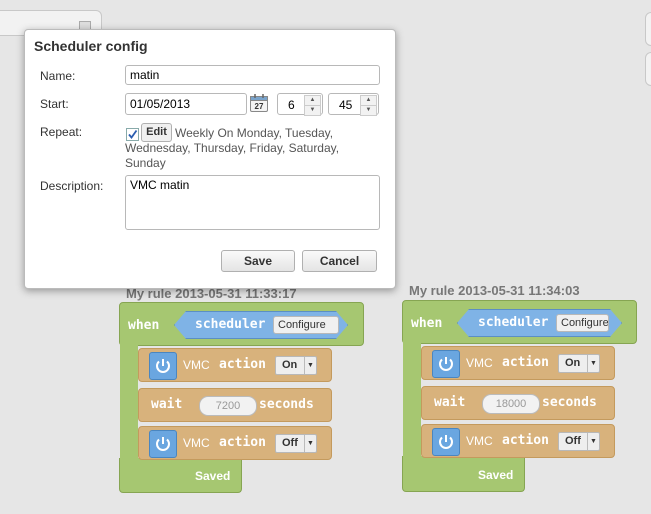  What do you see at coordinates (54, 104) in the screenshot?
I see `start-label: Start:` at bounding box center [54, 104].